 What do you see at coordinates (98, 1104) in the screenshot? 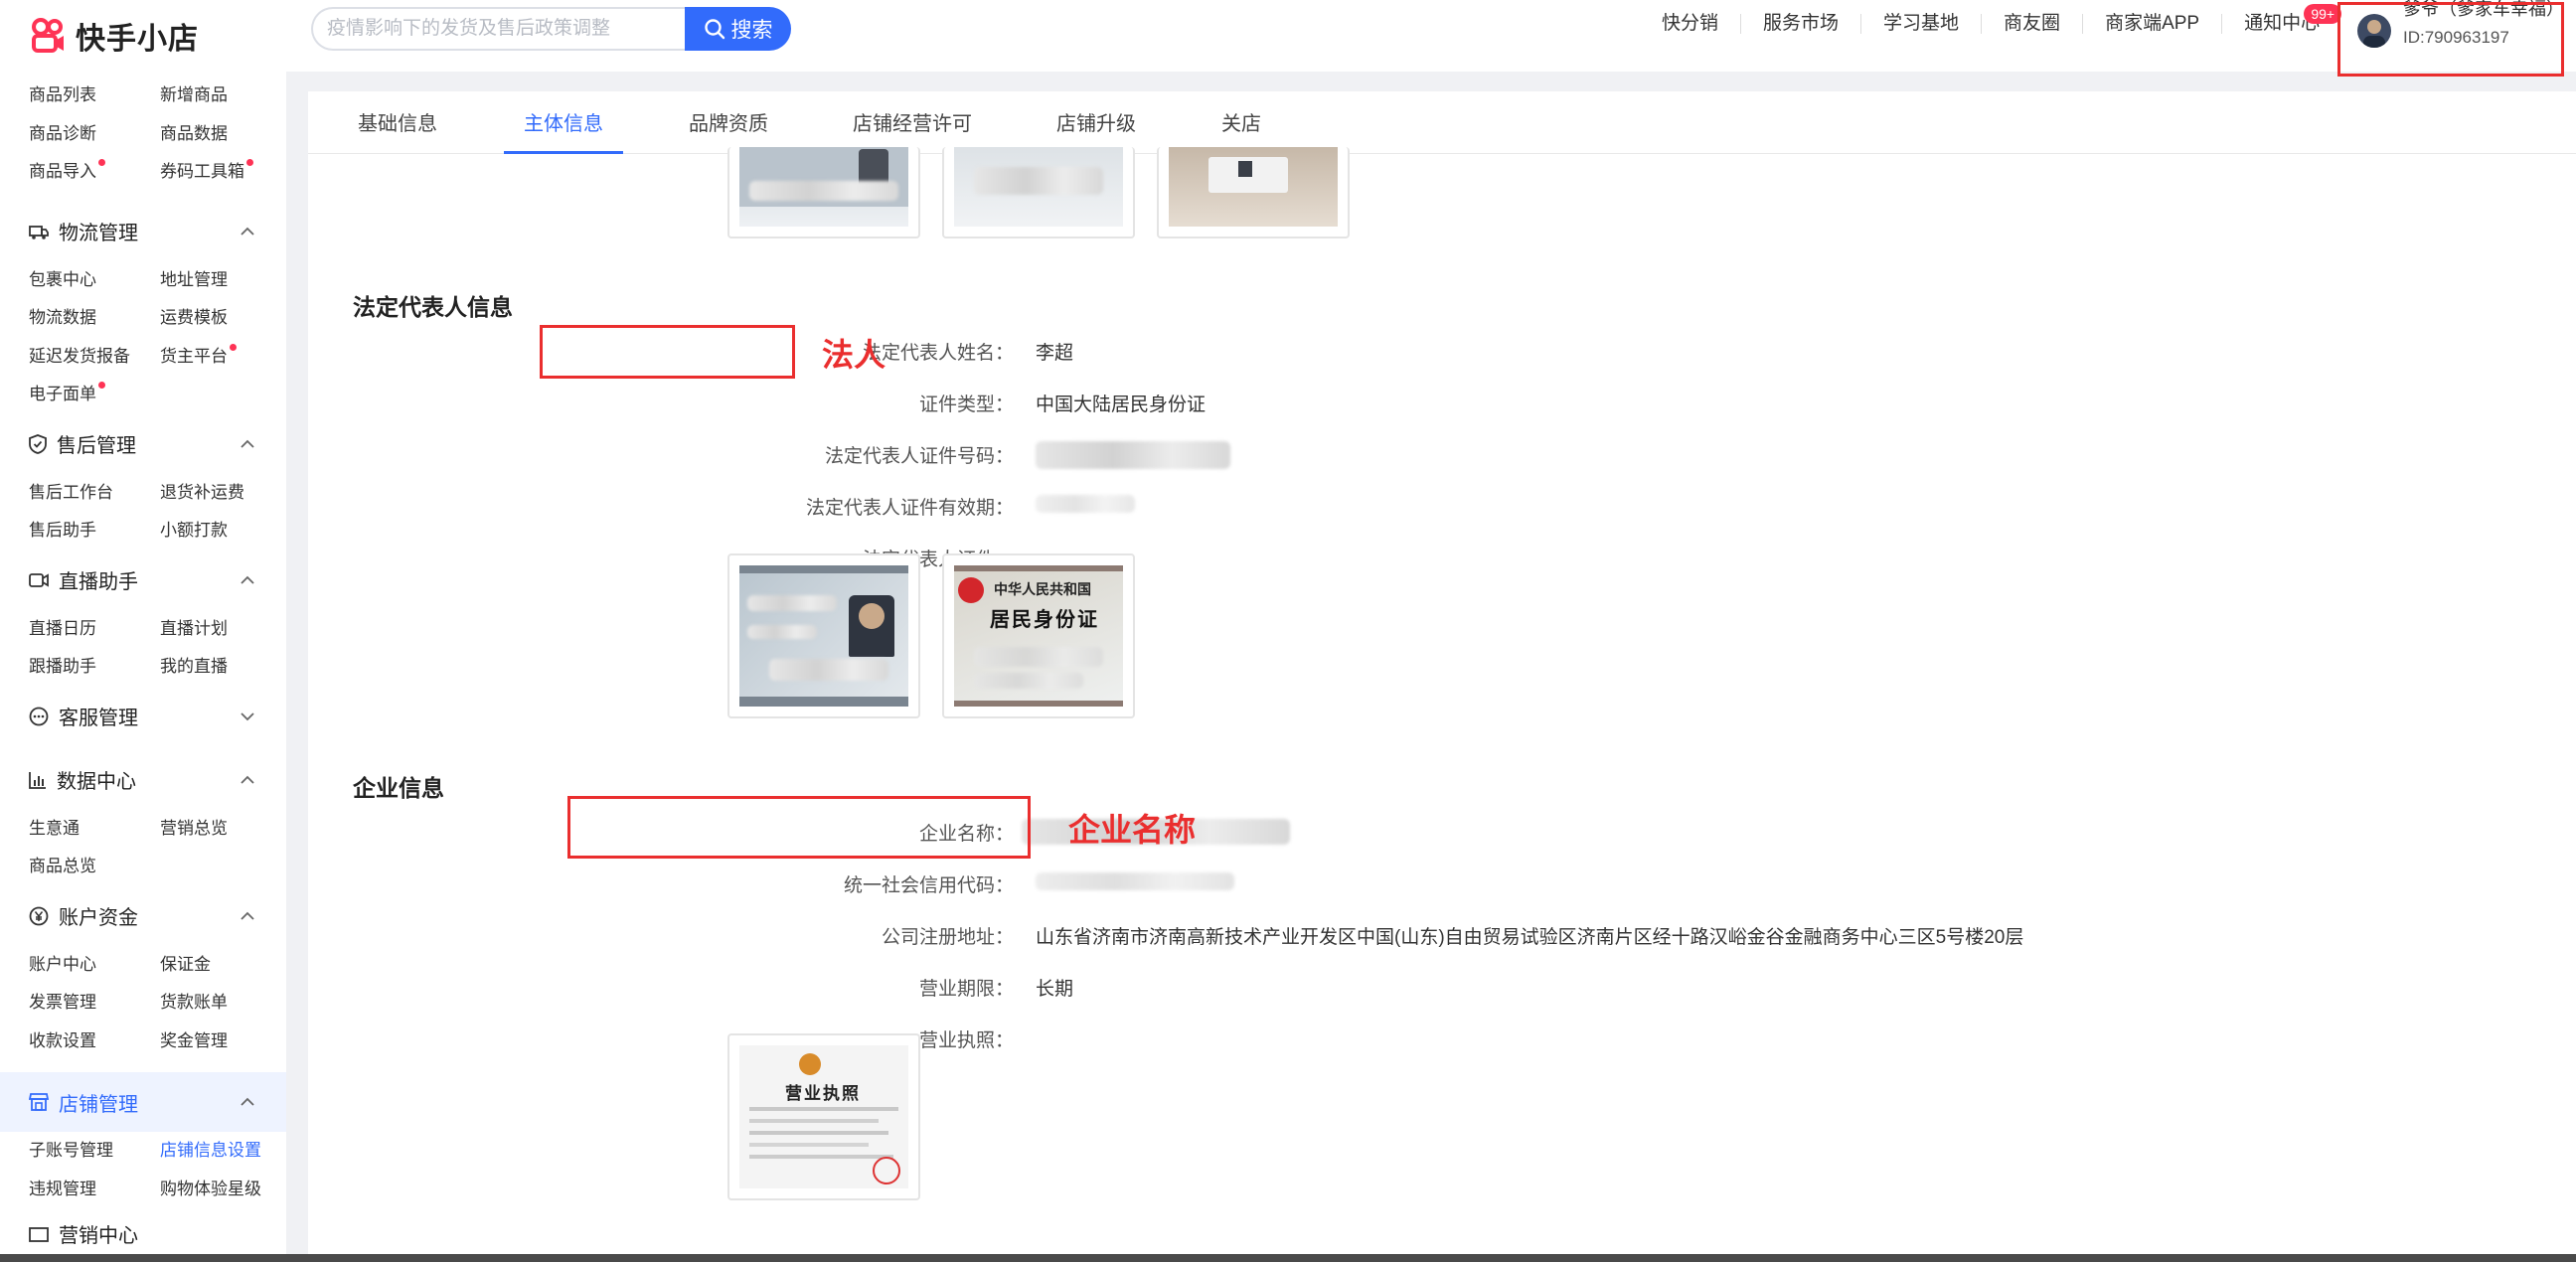
I see `sidebar-section-title: 店铺管理` at bounding box center [98, 1104].